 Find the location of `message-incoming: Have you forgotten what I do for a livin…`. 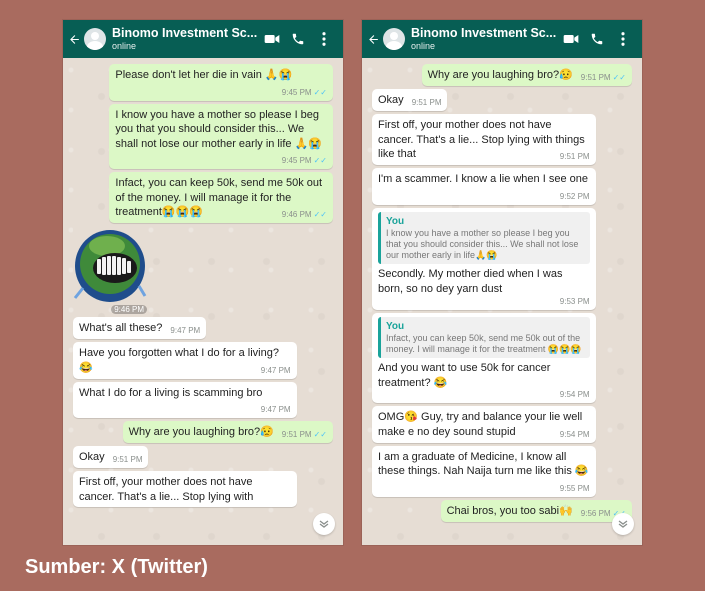

message-incoming: Have you forgotten what I do for a livin… is located at coordinates (185, 360).